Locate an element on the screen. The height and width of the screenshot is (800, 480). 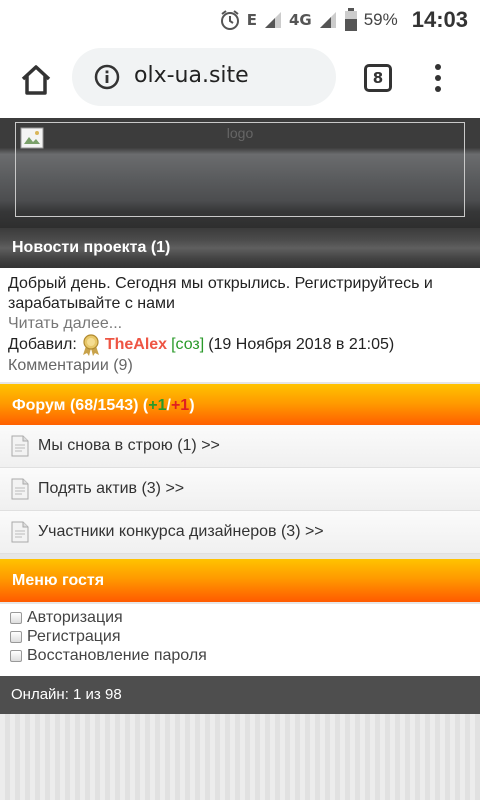
news-section-title: Новости проекта (1) is located at coordinates (240, 248).